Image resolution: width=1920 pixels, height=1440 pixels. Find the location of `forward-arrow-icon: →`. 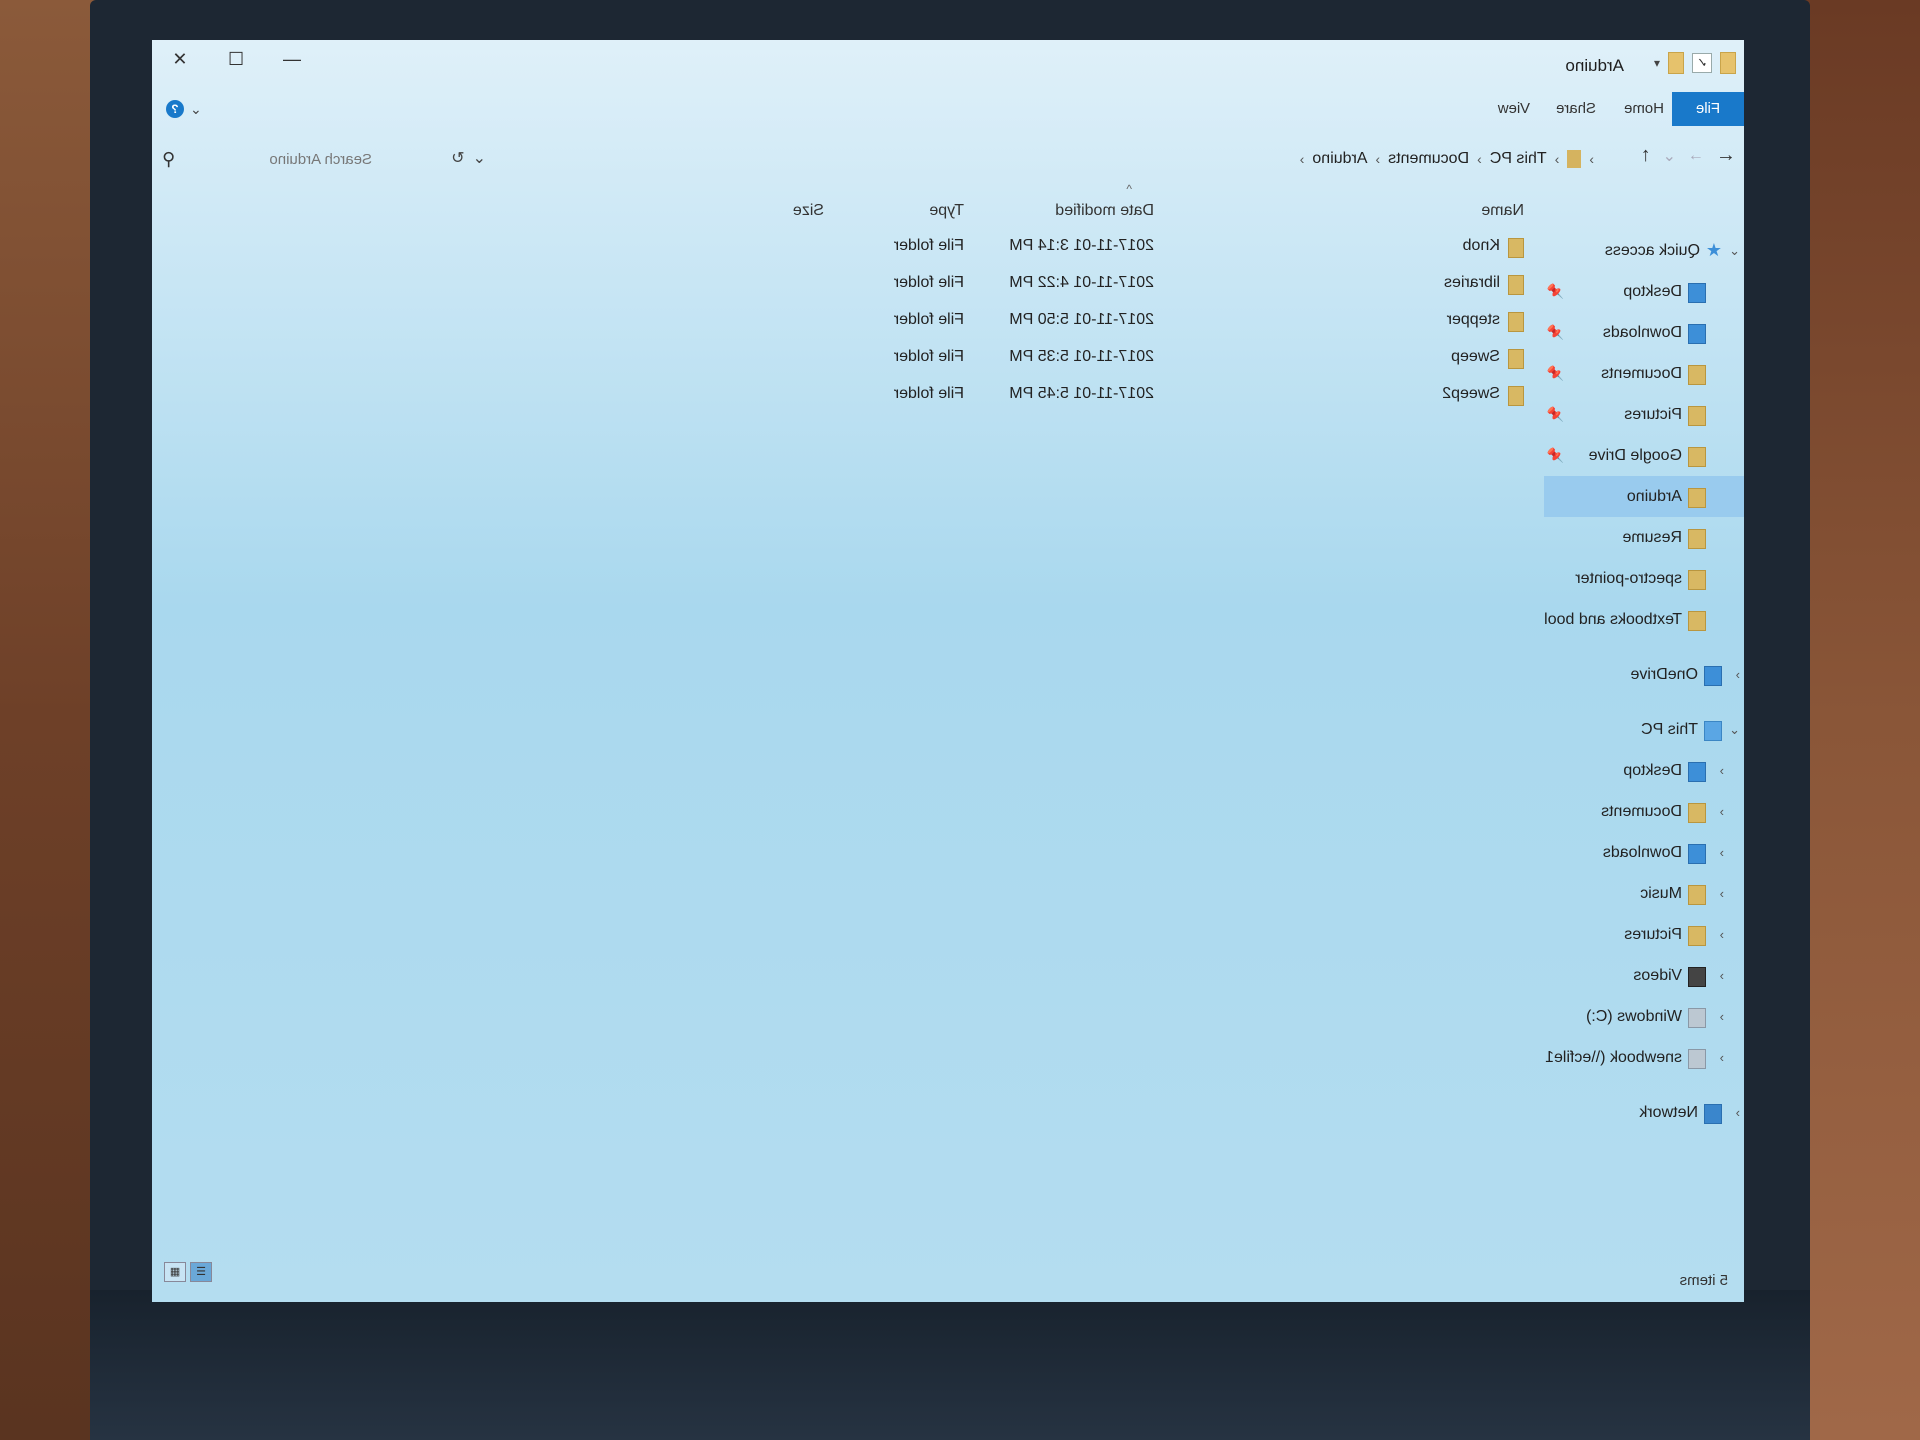

forward-arrow-icon: → is located at coordinates (1696, 156).